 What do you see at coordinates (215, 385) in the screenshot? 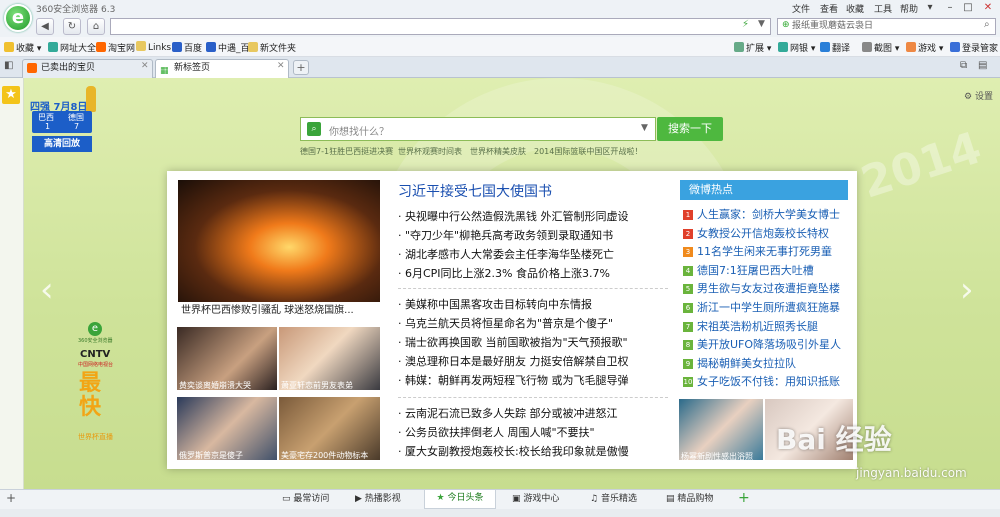
I see `thumb-caption: 黄奕谈离婚崩溃大哭` at bounding box center [215, 385].